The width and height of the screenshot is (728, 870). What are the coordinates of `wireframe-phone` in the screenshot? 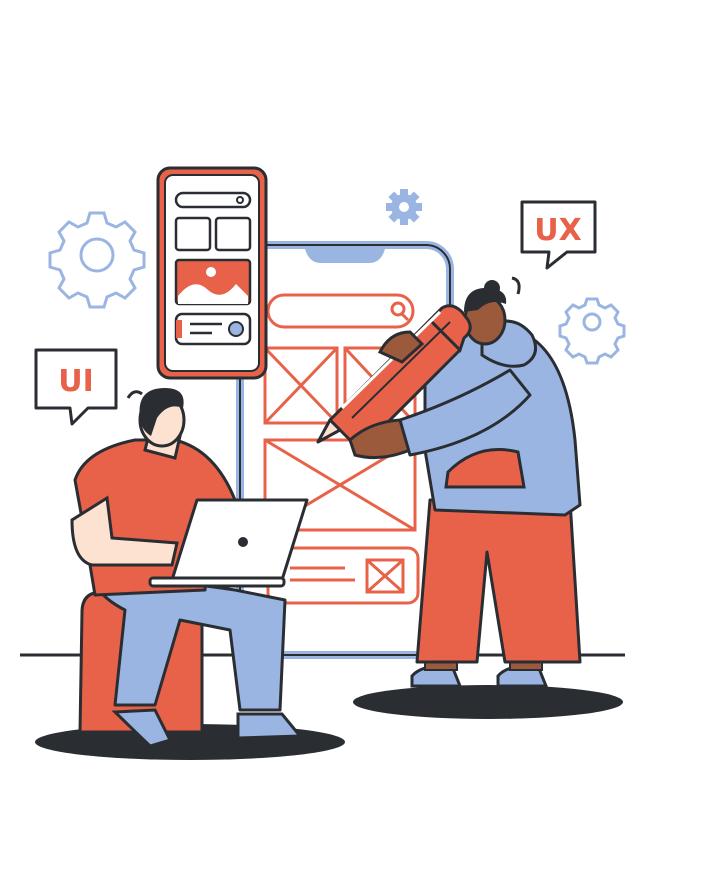 It's located at (212, 273).